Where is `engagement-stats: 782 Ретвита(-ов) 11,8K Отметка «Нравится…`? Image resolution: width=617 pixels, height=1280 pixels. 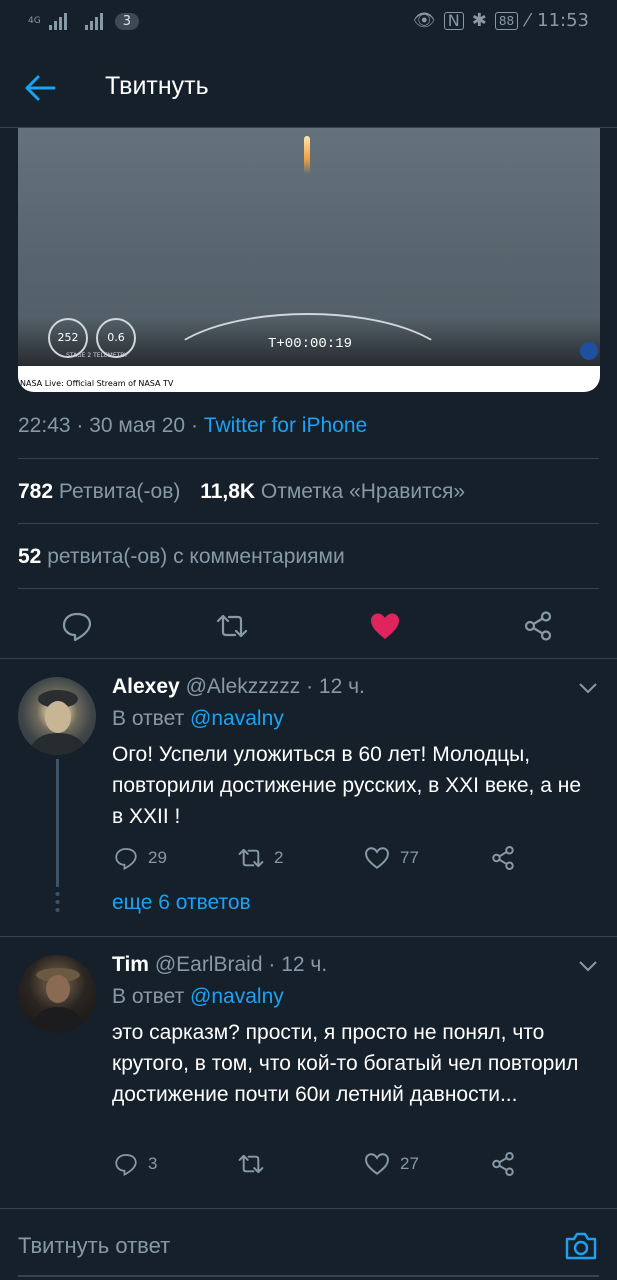 engagement-stats: 782 Ретвита(-ов) 11,8K Отметка «Нравится… is located at coordinates (241, 492).